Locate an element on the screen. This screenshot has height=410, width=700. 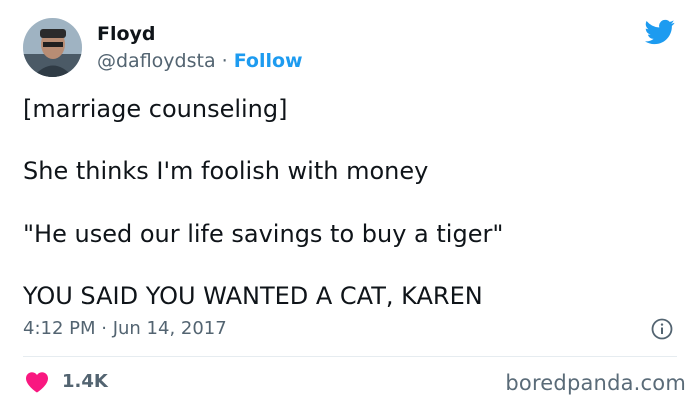
divider is located at coordinates (350, 356).